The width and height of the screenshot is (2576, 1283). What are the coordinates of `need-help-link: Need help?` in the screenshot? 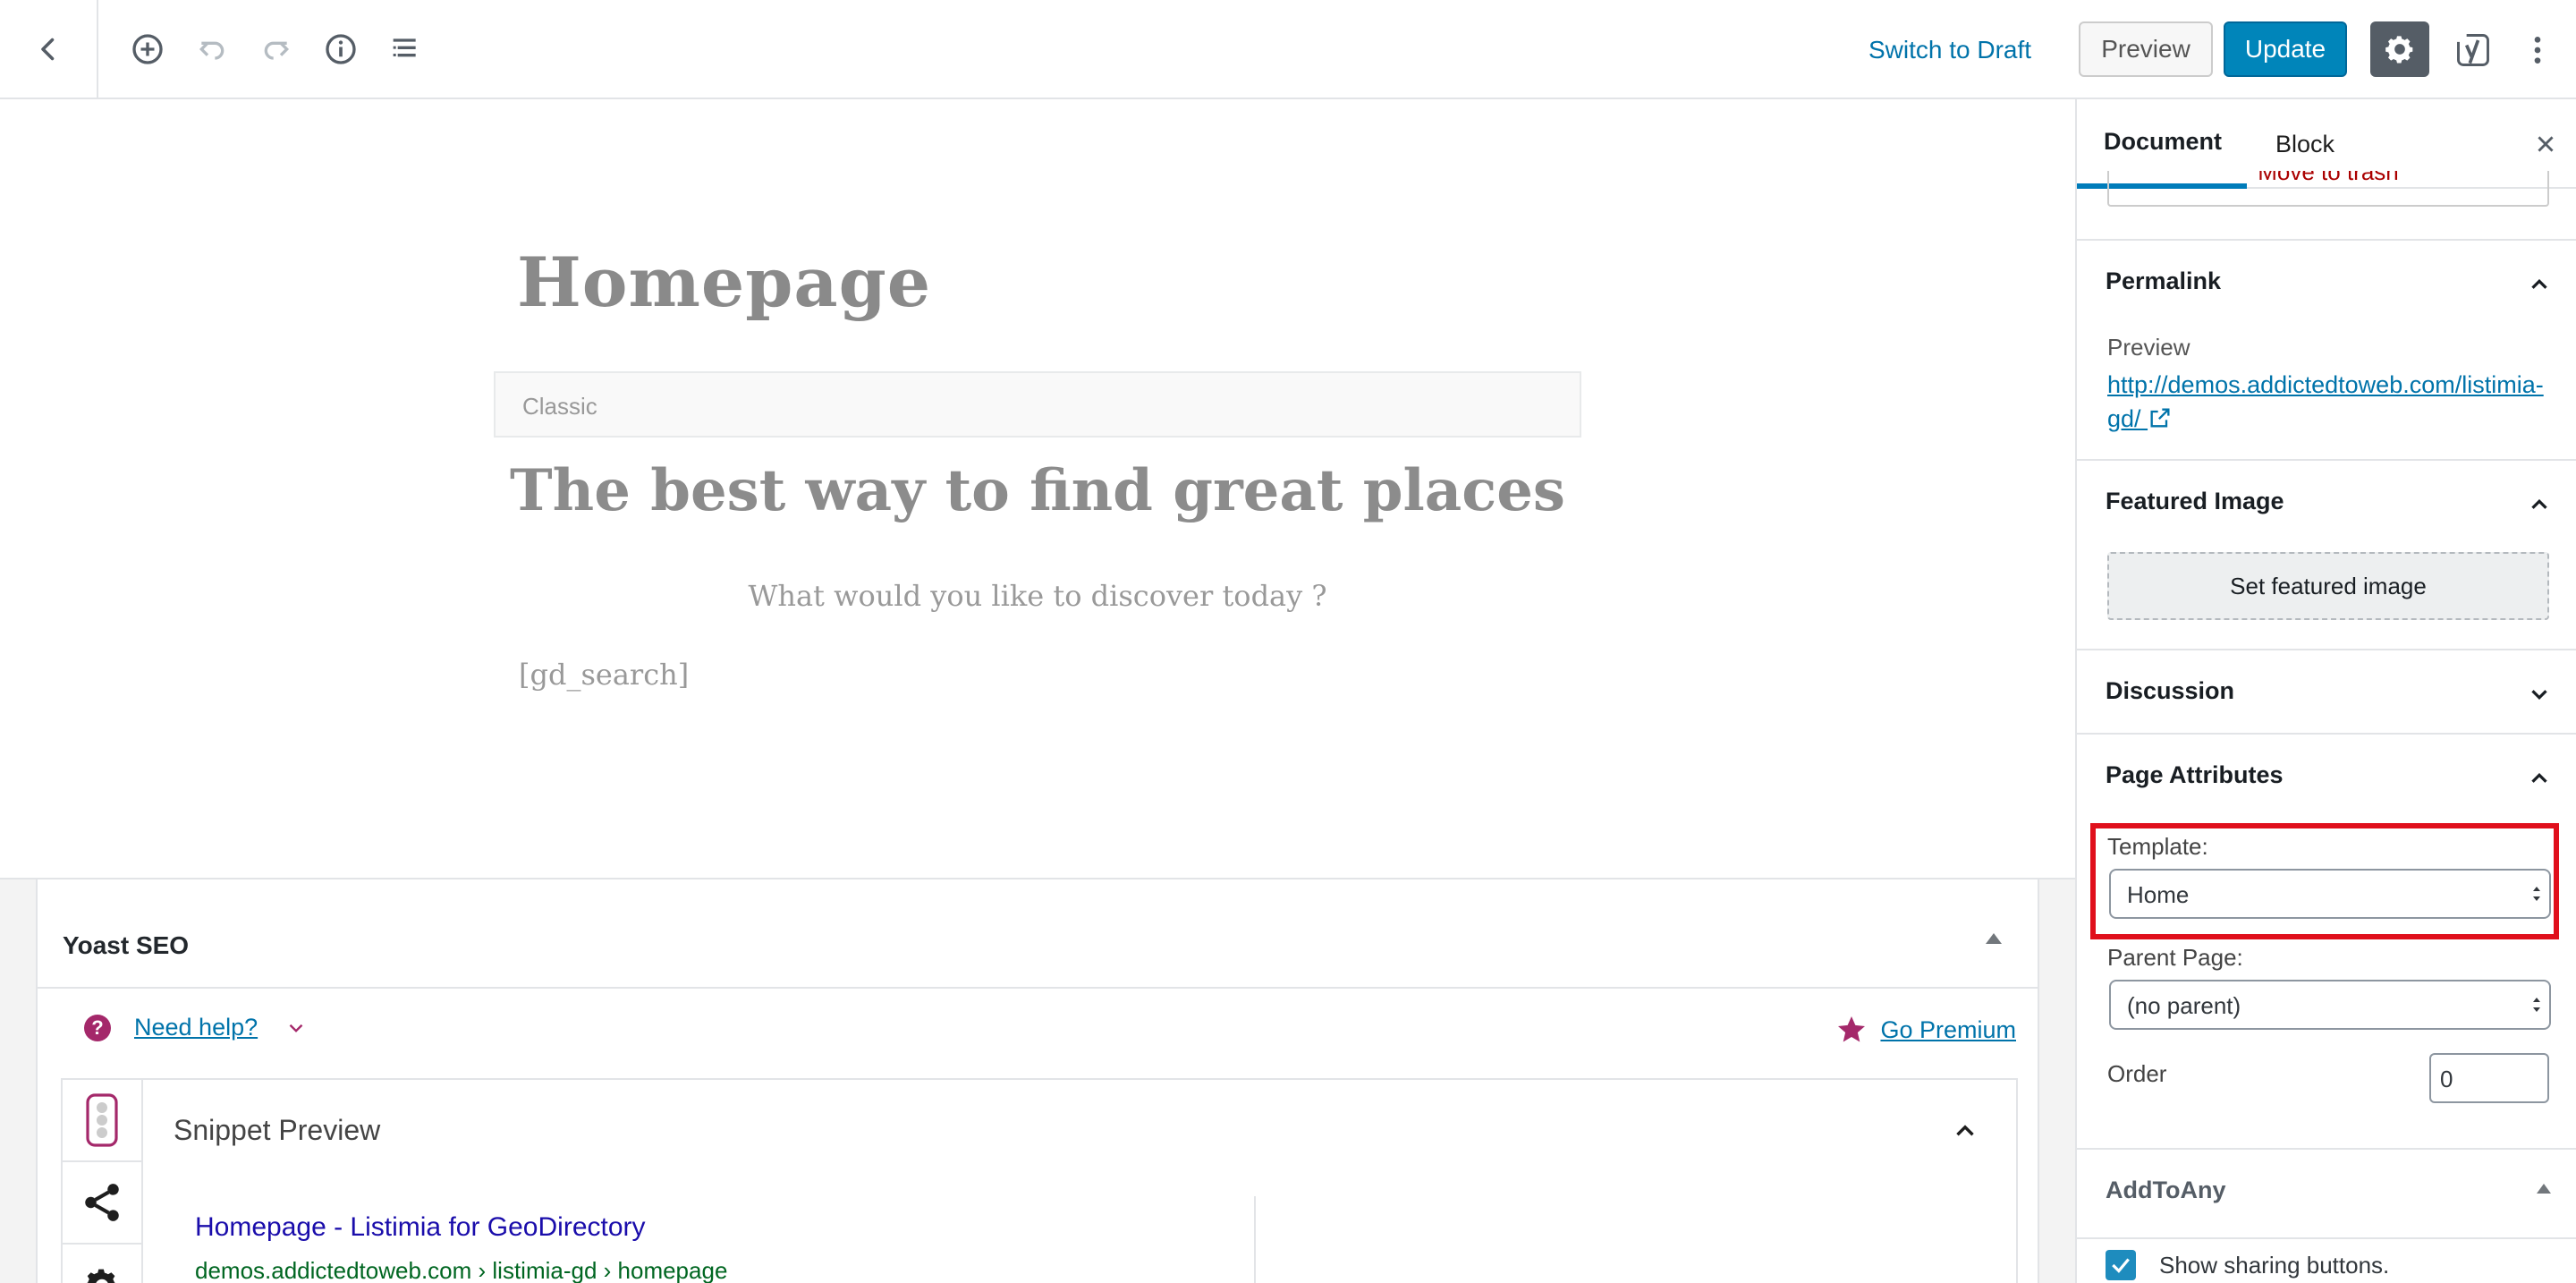 It's located at (196, 1027).